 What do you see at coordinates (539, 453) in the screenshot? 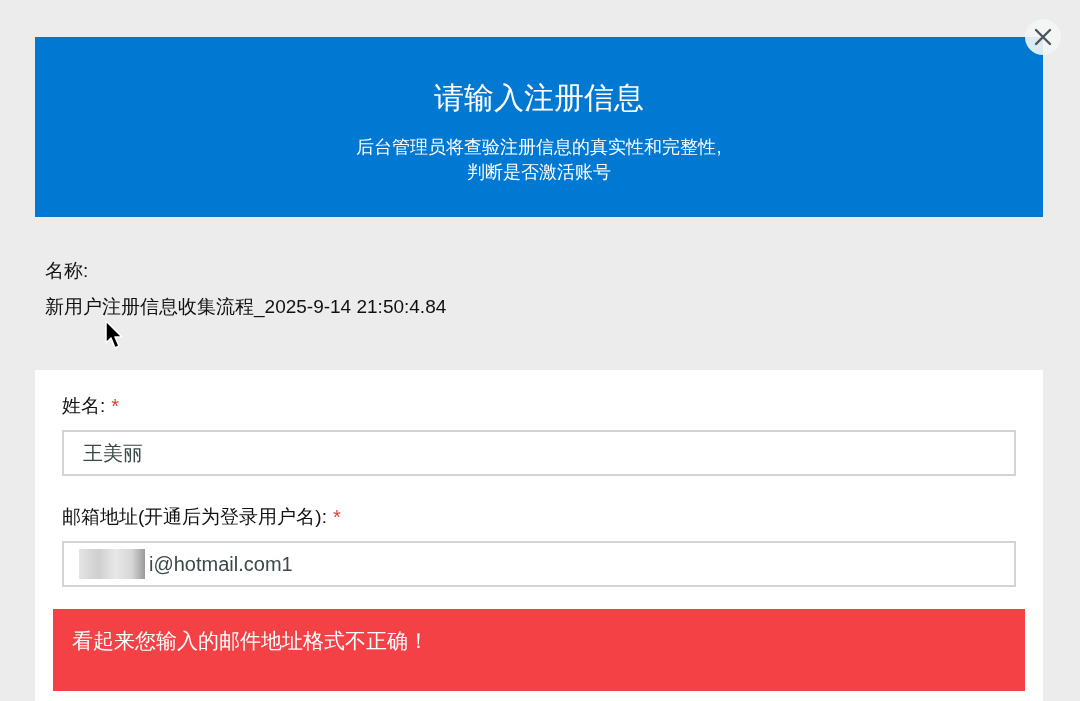
I see `input-field: 王美丽` at bounding box center [539, 453].